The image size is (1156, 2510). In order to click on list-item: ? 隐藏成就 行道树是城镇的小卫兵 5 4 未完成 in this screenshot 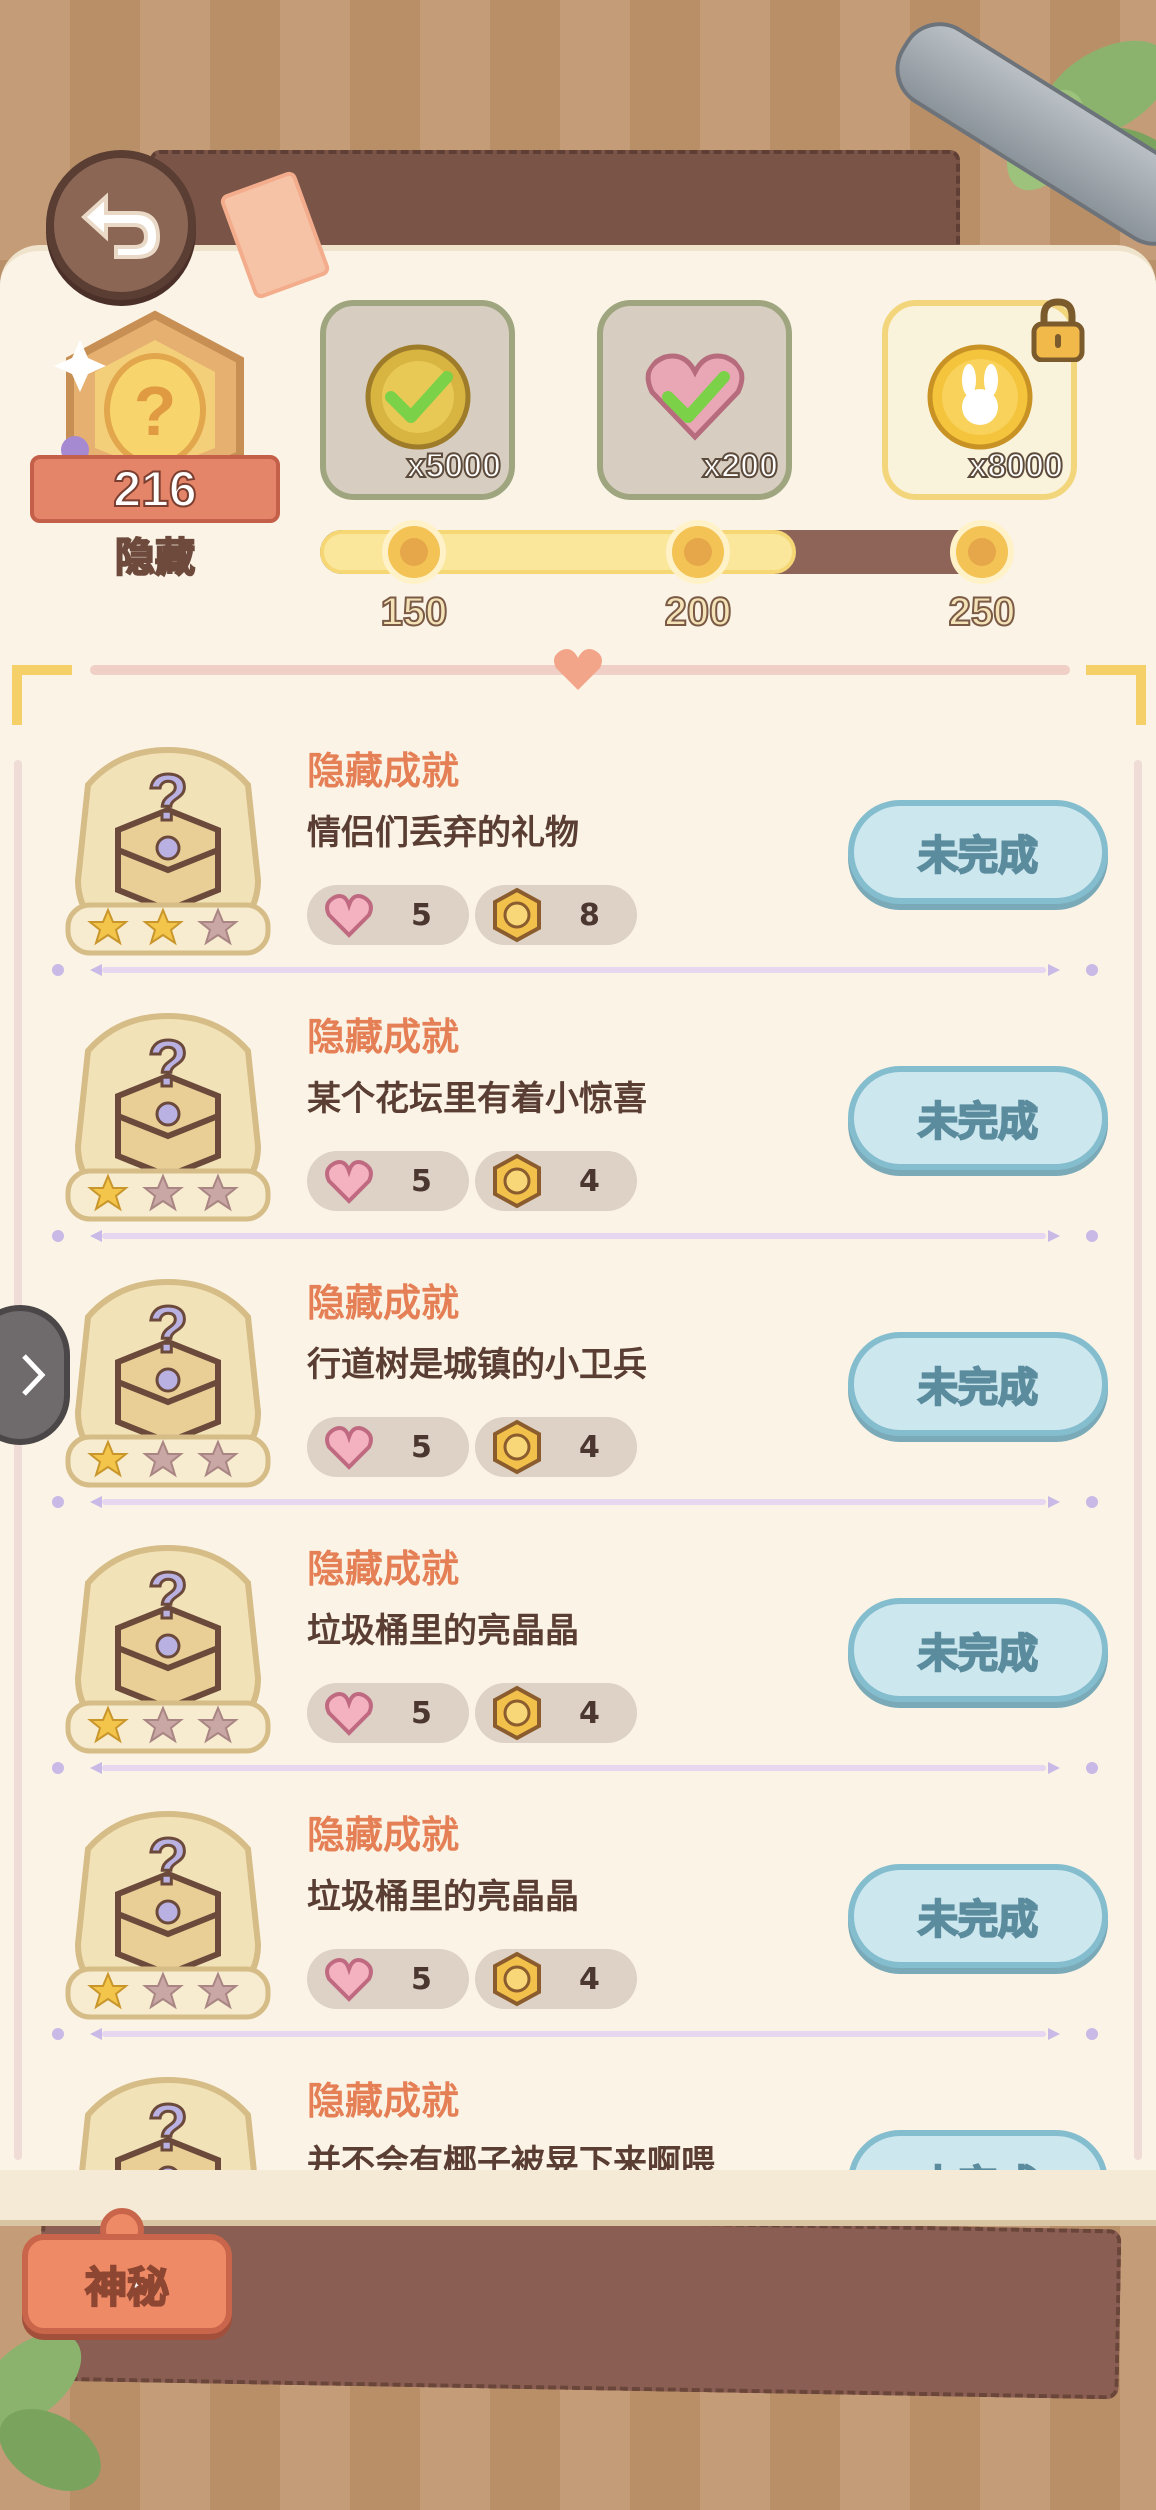, I will do `click(578, 1385)`.